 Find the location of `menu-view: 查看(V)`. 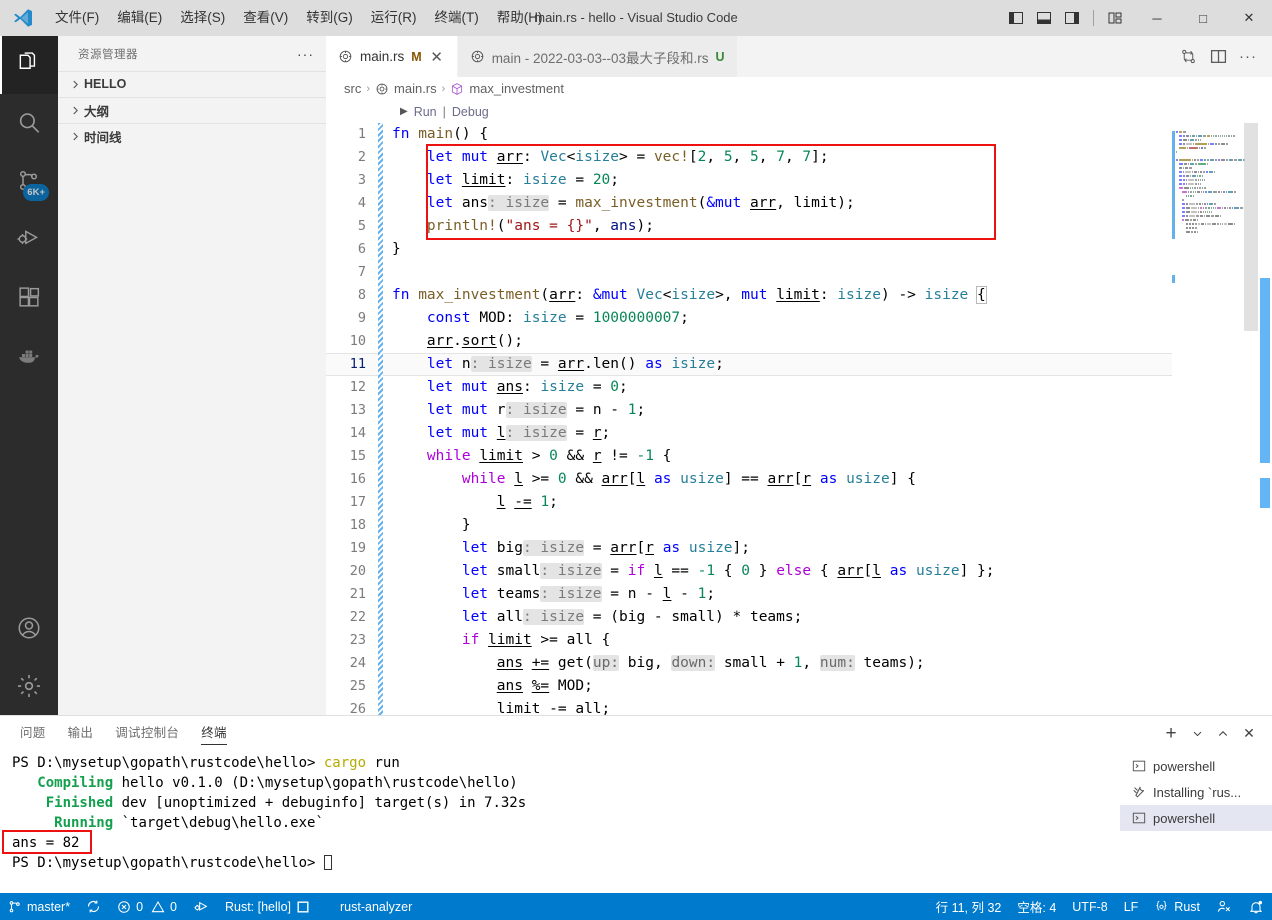

menu-view: 查看(V) is located at coordinates (265, 18).